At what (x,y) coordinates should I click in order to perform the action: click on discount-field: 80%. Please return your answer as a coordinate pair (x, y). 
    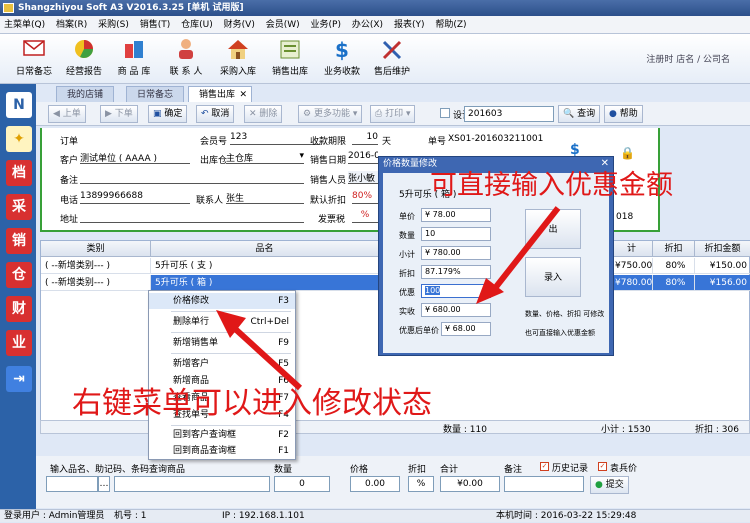
    Looking at the image, I should click on (365, 197).